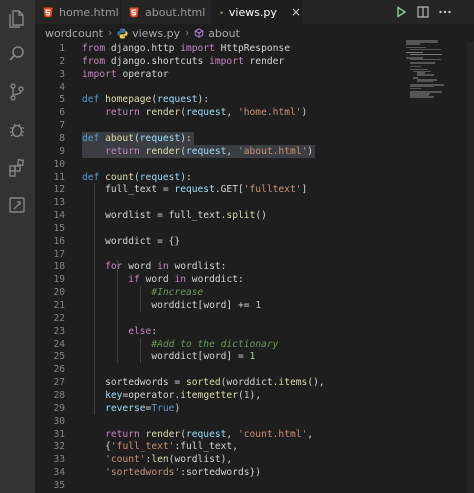 The image size is (474, 493). I want to click on code-line: 26, so click(245, 369).